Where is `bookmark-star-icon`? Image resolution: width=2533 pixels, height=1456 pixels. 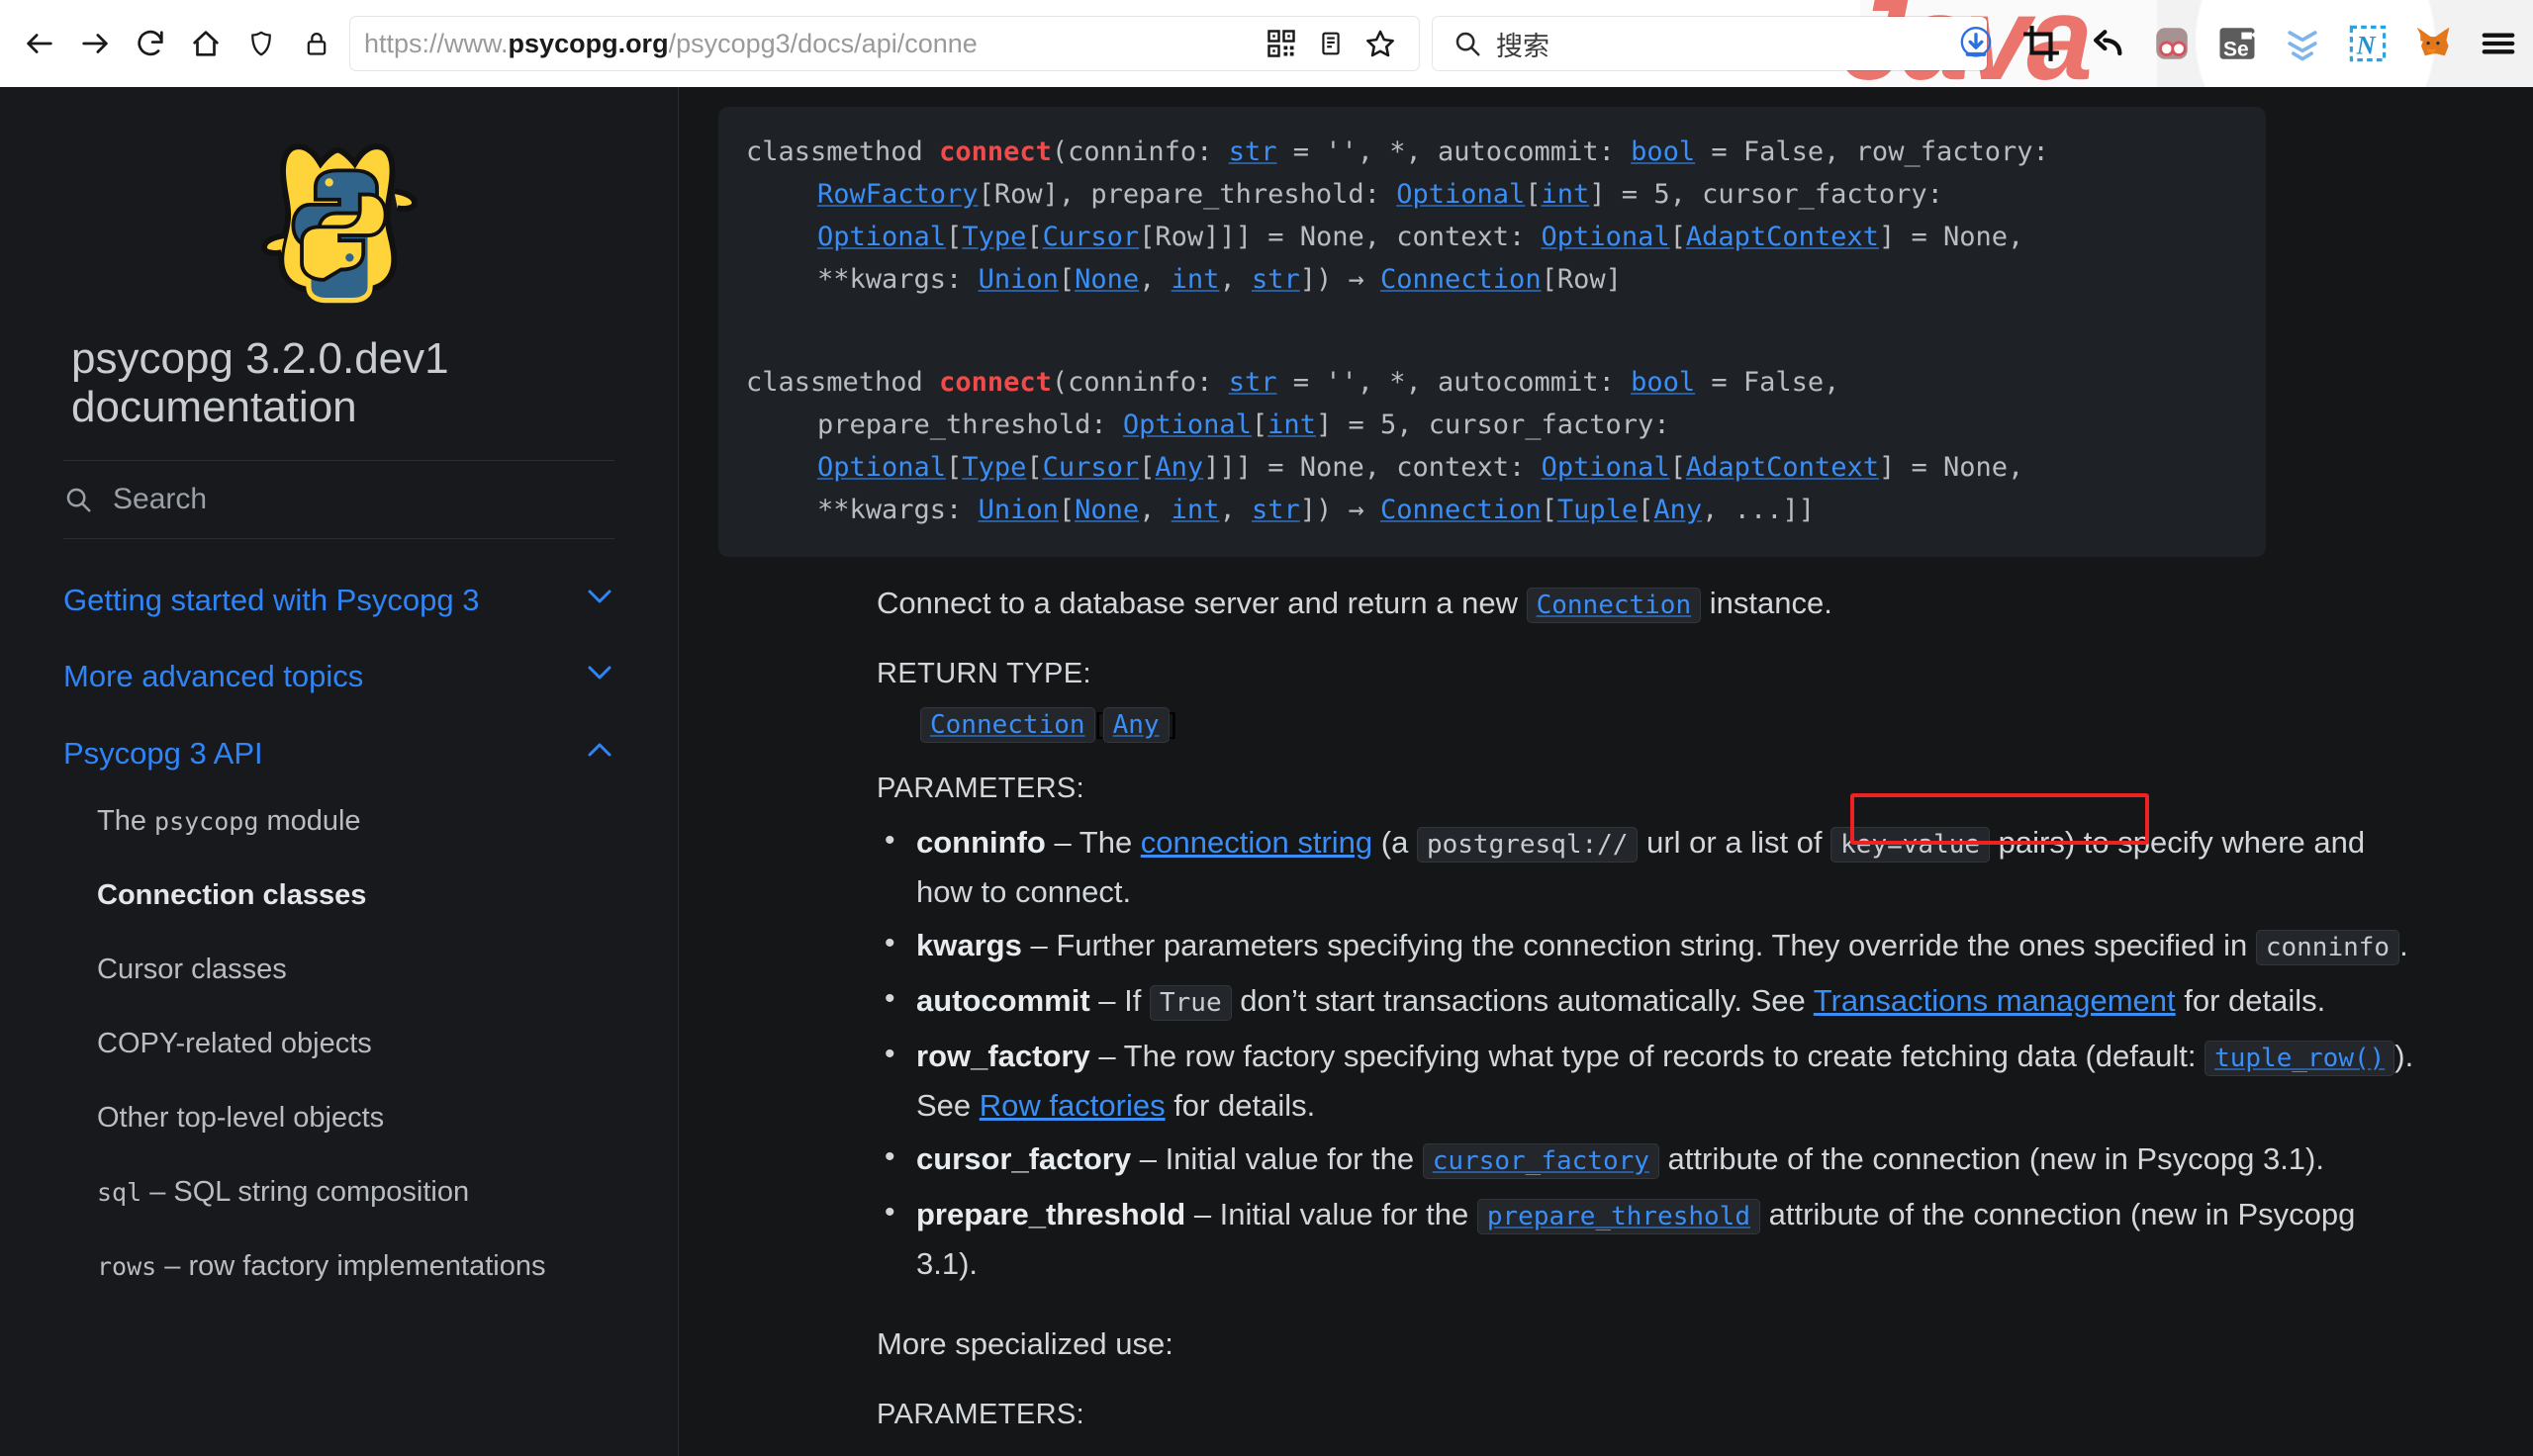 bookmark-star-icon is located at coordinates (1380, 43).